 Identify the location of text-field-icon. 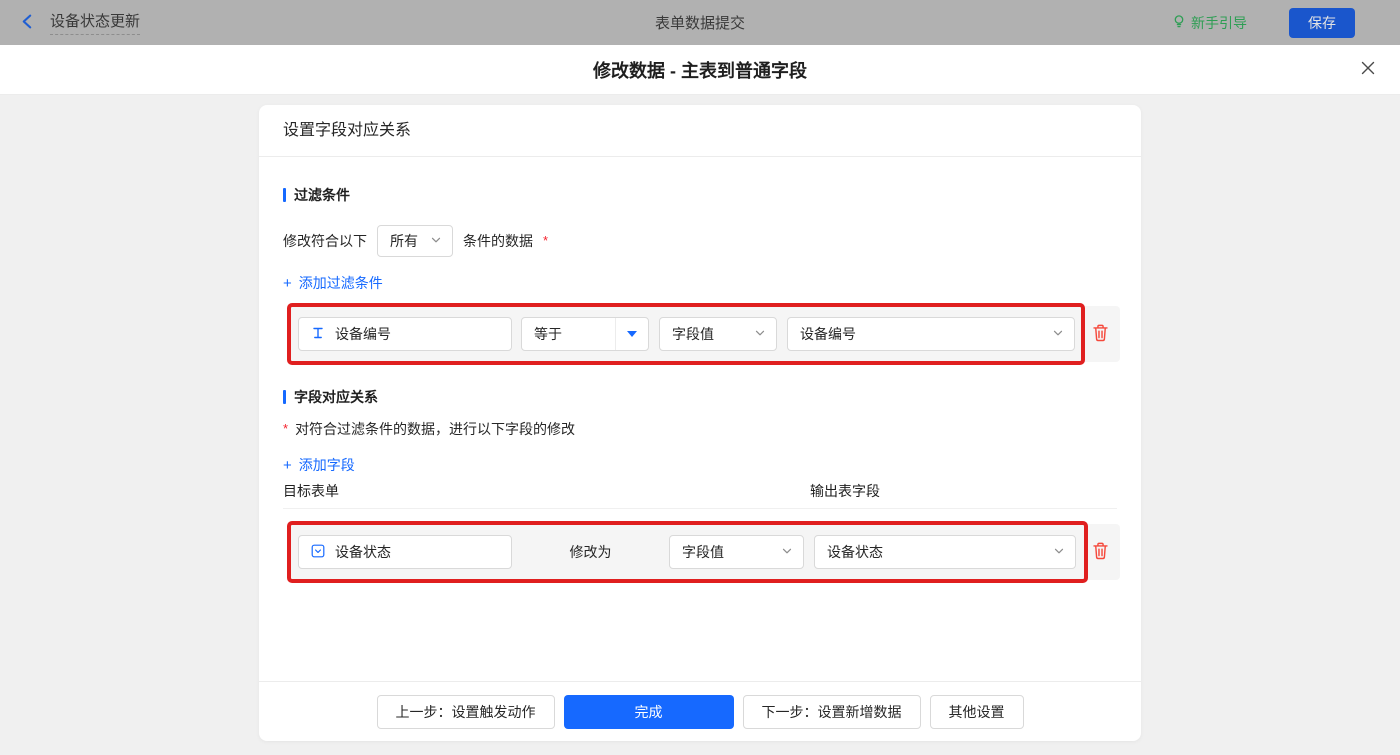
(318, 334).